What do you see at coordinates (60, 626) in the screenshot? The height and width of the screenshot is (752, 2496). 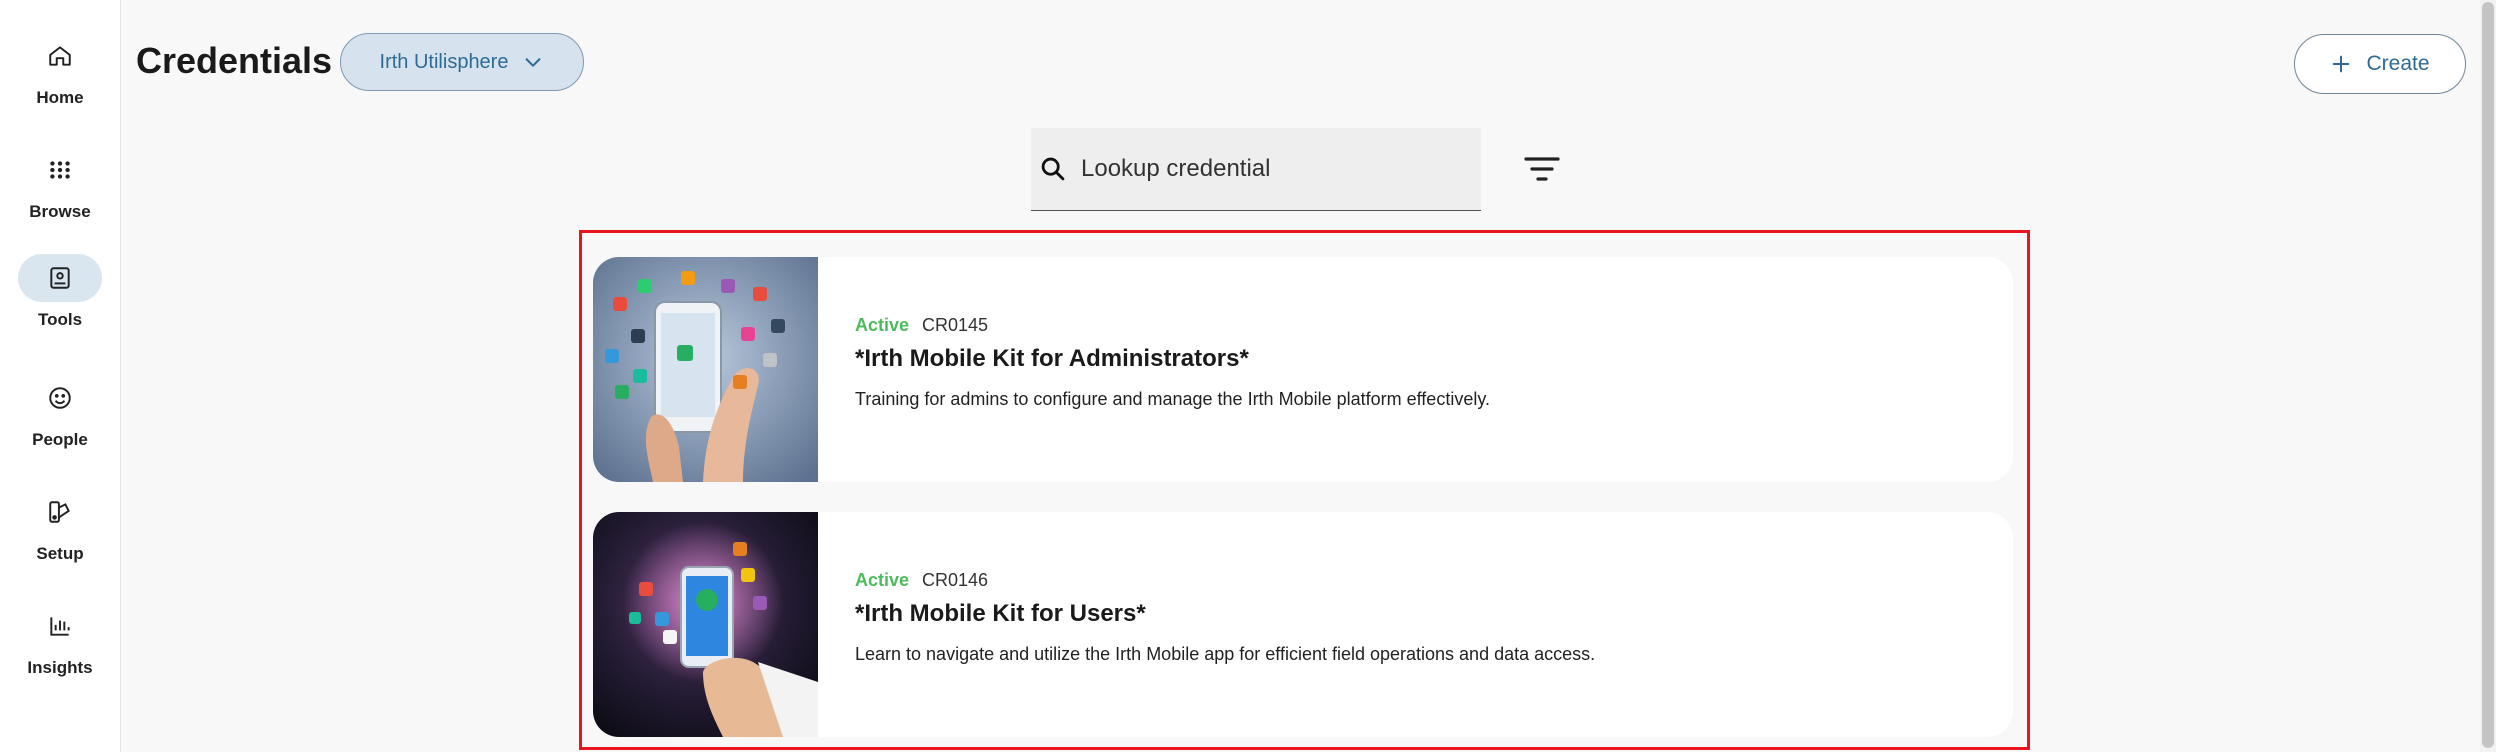 I see `bar-chart-icon` at bounding box center [60, 626].